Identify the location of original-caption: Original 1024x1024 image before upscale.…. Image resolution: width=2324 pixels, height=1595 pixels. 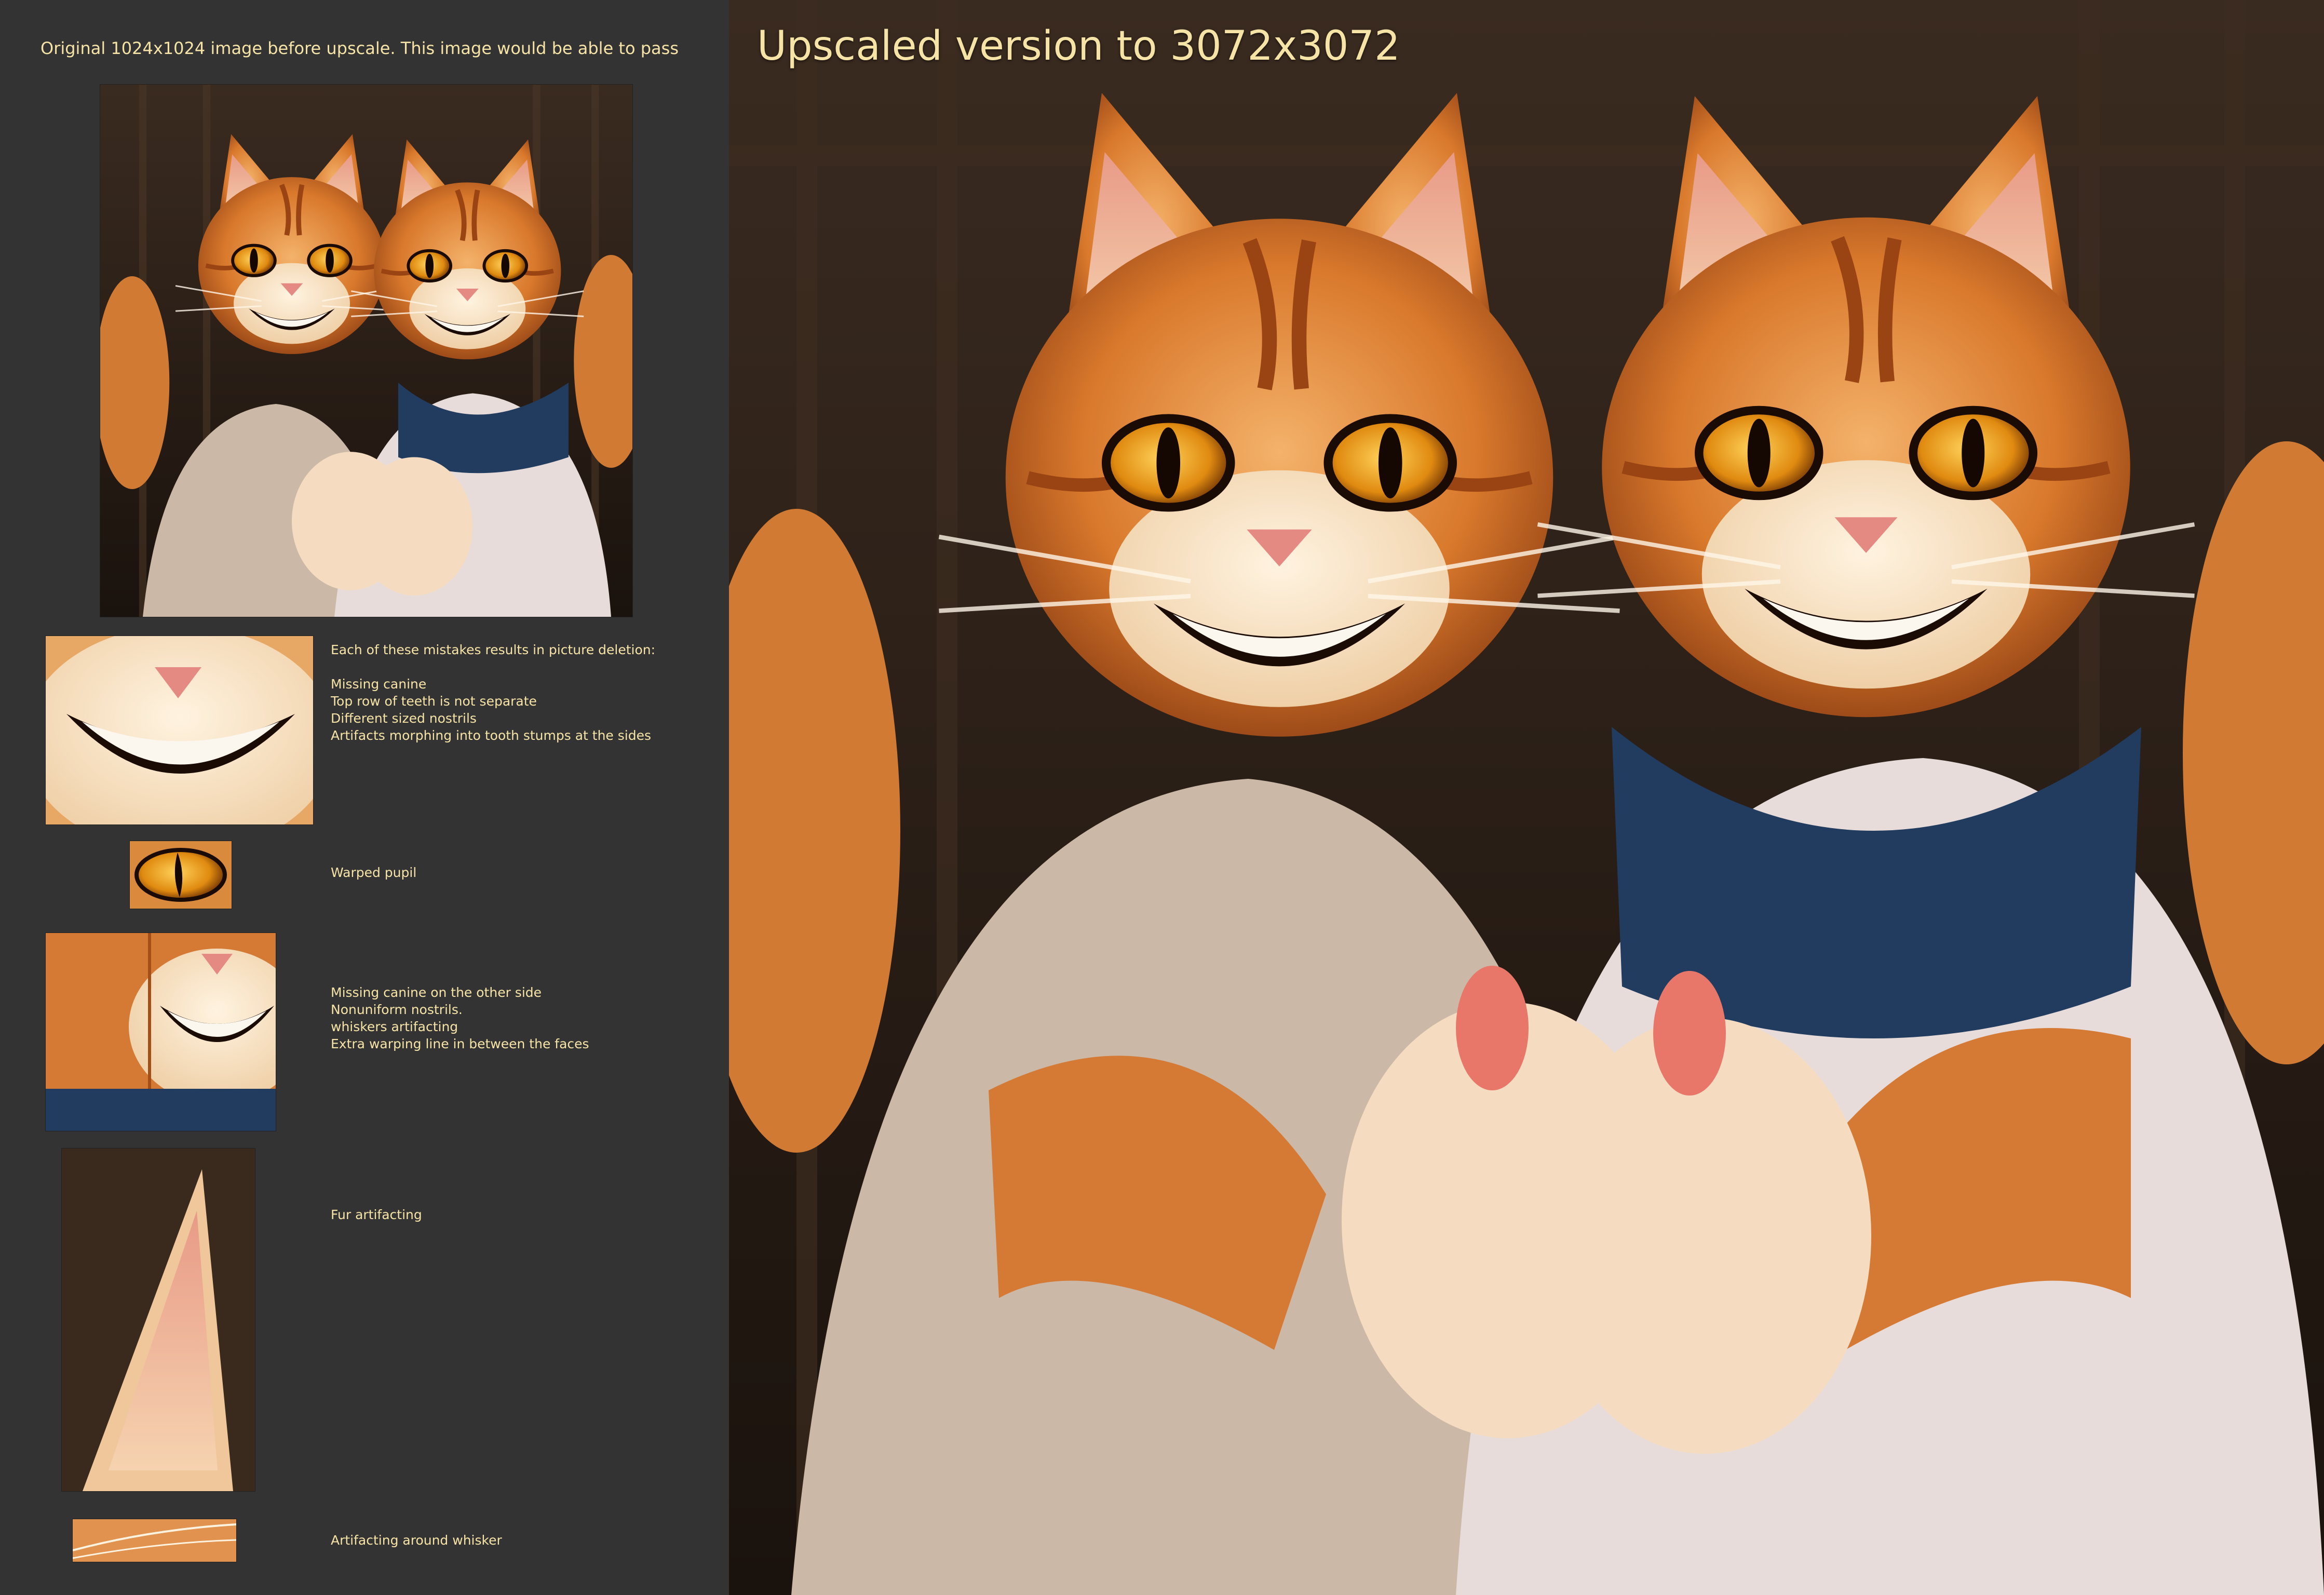
(359, 48).